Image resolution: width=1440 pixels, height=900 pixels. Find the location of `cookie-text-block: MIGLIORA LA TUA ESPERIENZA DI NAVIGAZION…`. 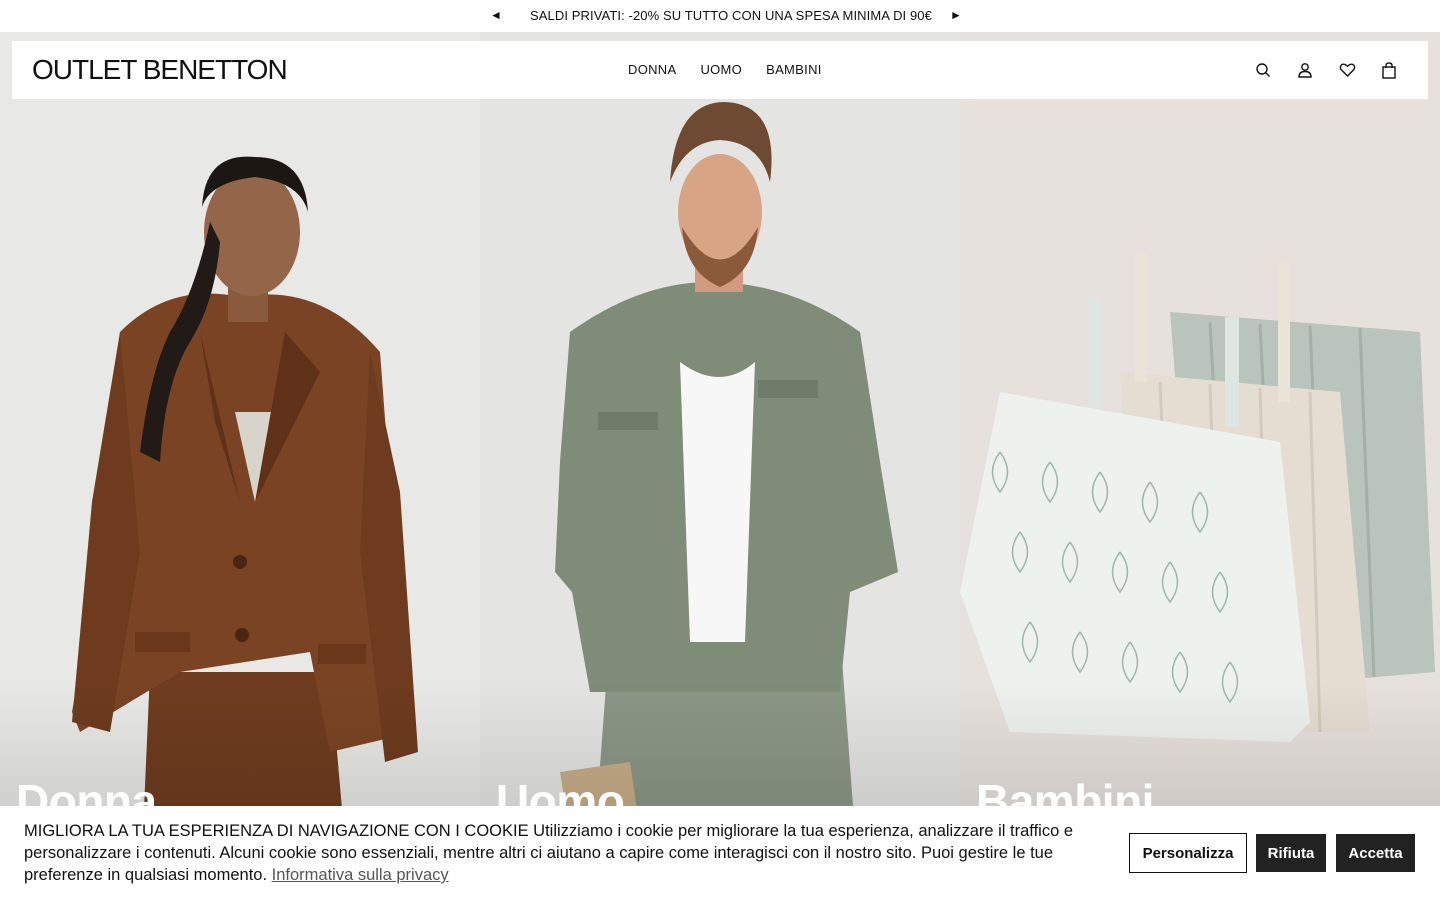

cookie-text-block: MIGLIORA LA TUA ESPERIENZA DI NAVIGAZION… is located at coordinates (554, 853).